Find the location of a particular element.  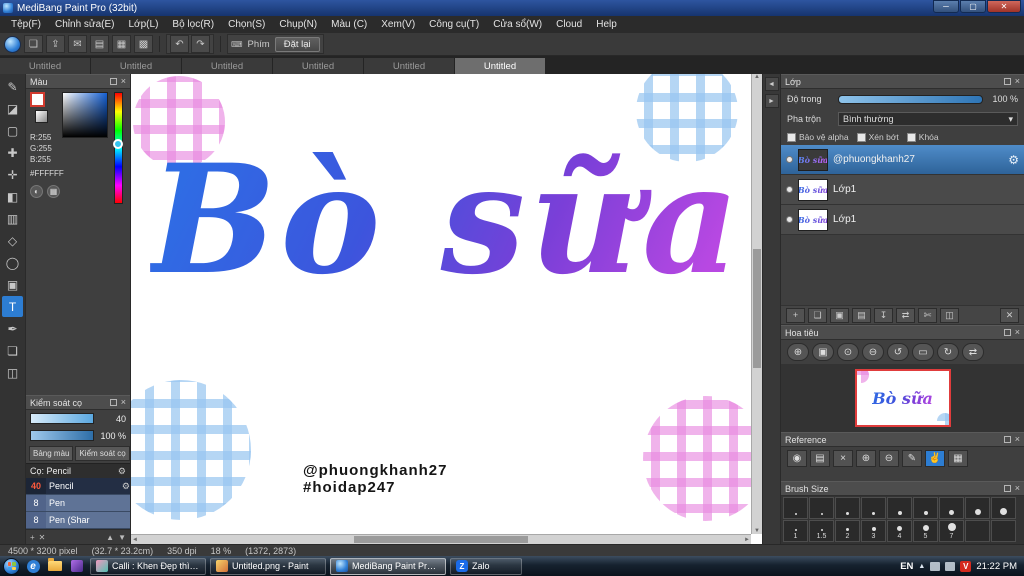

horizontal-scroll-thumb is located at coordinates (441, 539).